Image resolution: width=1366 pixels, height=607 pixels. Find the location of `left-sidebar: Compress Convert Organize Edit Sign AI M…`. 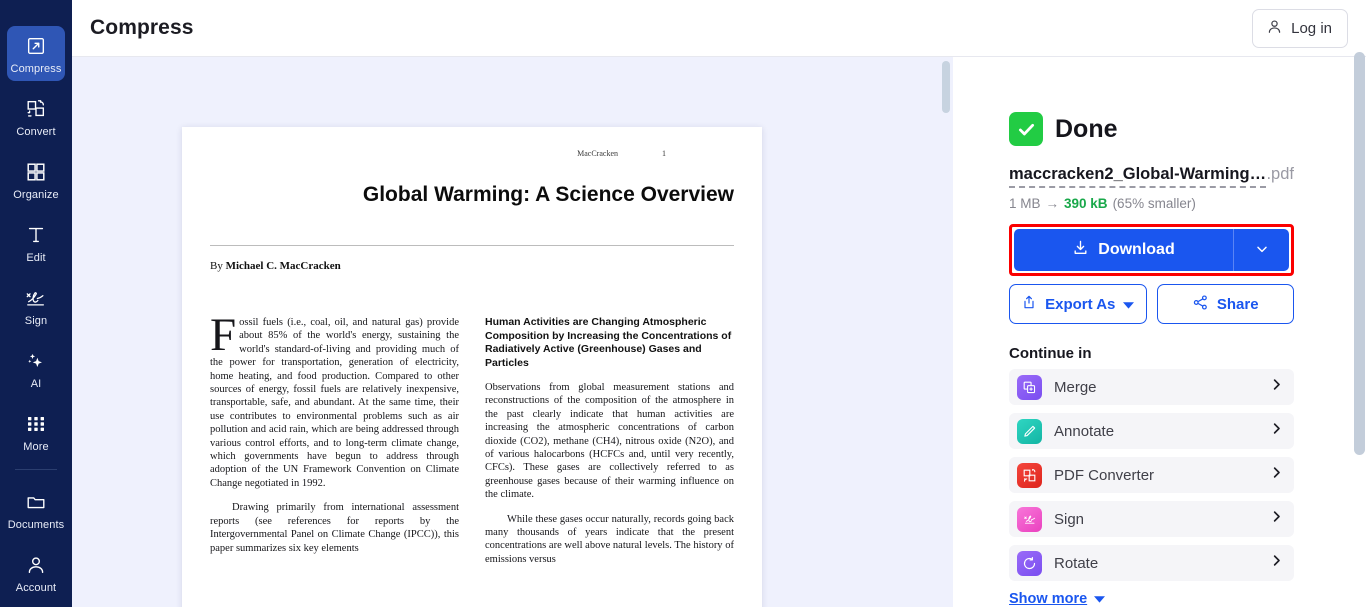

left-sidebar: Compress Convert Organize Edit Sign AI M… is located at coordinates (36, 303).